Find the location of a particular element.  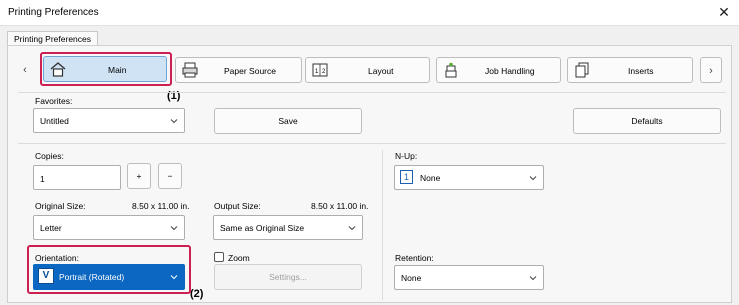

window-title: Printing Preferences is located at coordinates (53, 12).